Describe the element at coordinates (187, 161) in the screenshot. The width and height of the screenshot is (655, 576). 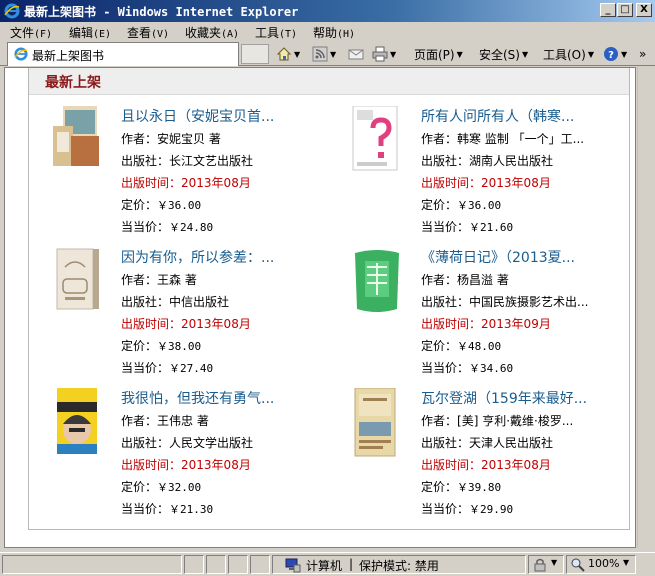
I see `book-publisher: 出版社：长江文艺出版社` at that location.